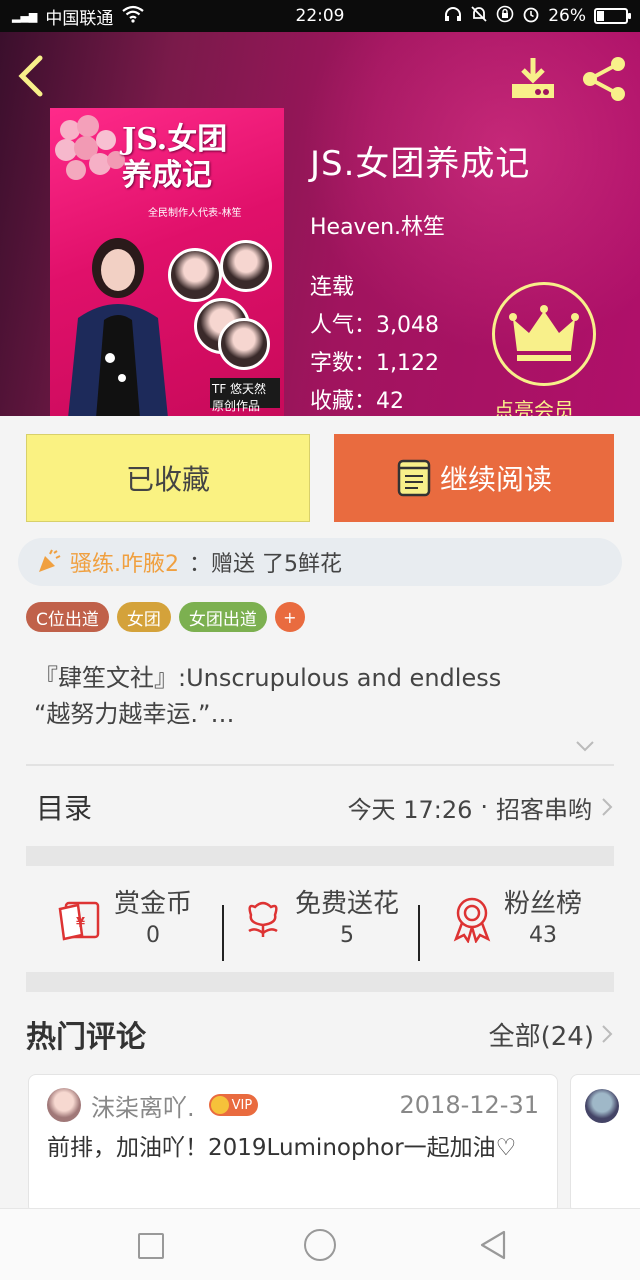 The image size is (640, 1280). I want to click on gift-user: 骚练.咋腋2, so click(124, 562).